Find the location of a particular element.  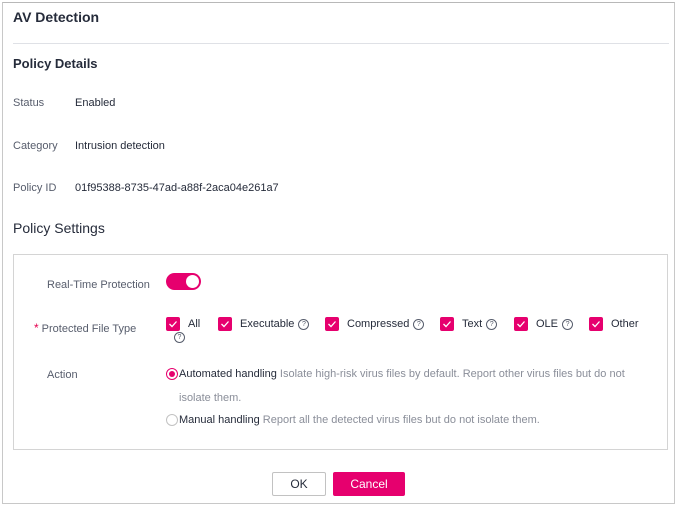

checkbox-compressed: Compressed ? is located at coordinates (375, 324).